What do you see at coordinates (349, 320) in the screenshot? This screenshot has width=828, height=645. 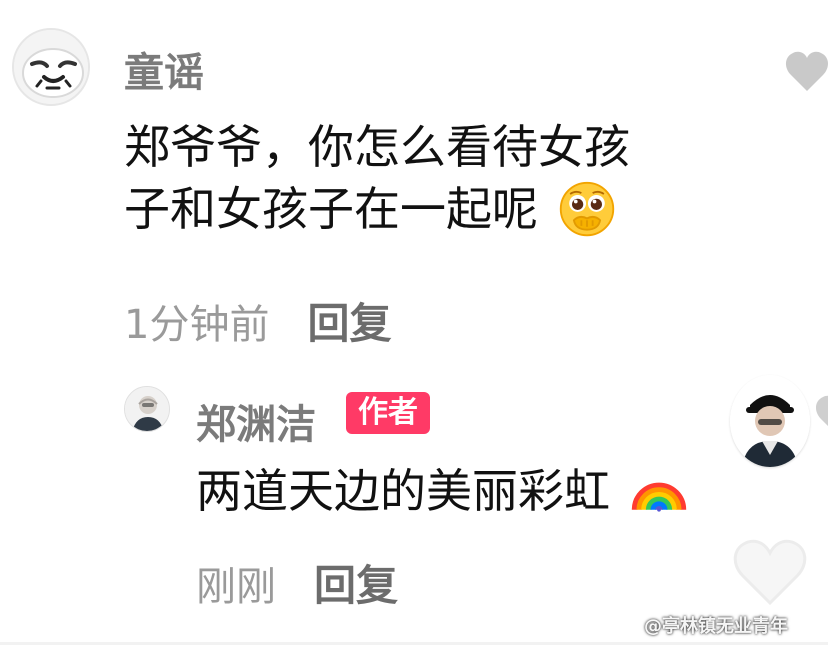 I see `reply-button: 回复` at bounding box center [349, 320].